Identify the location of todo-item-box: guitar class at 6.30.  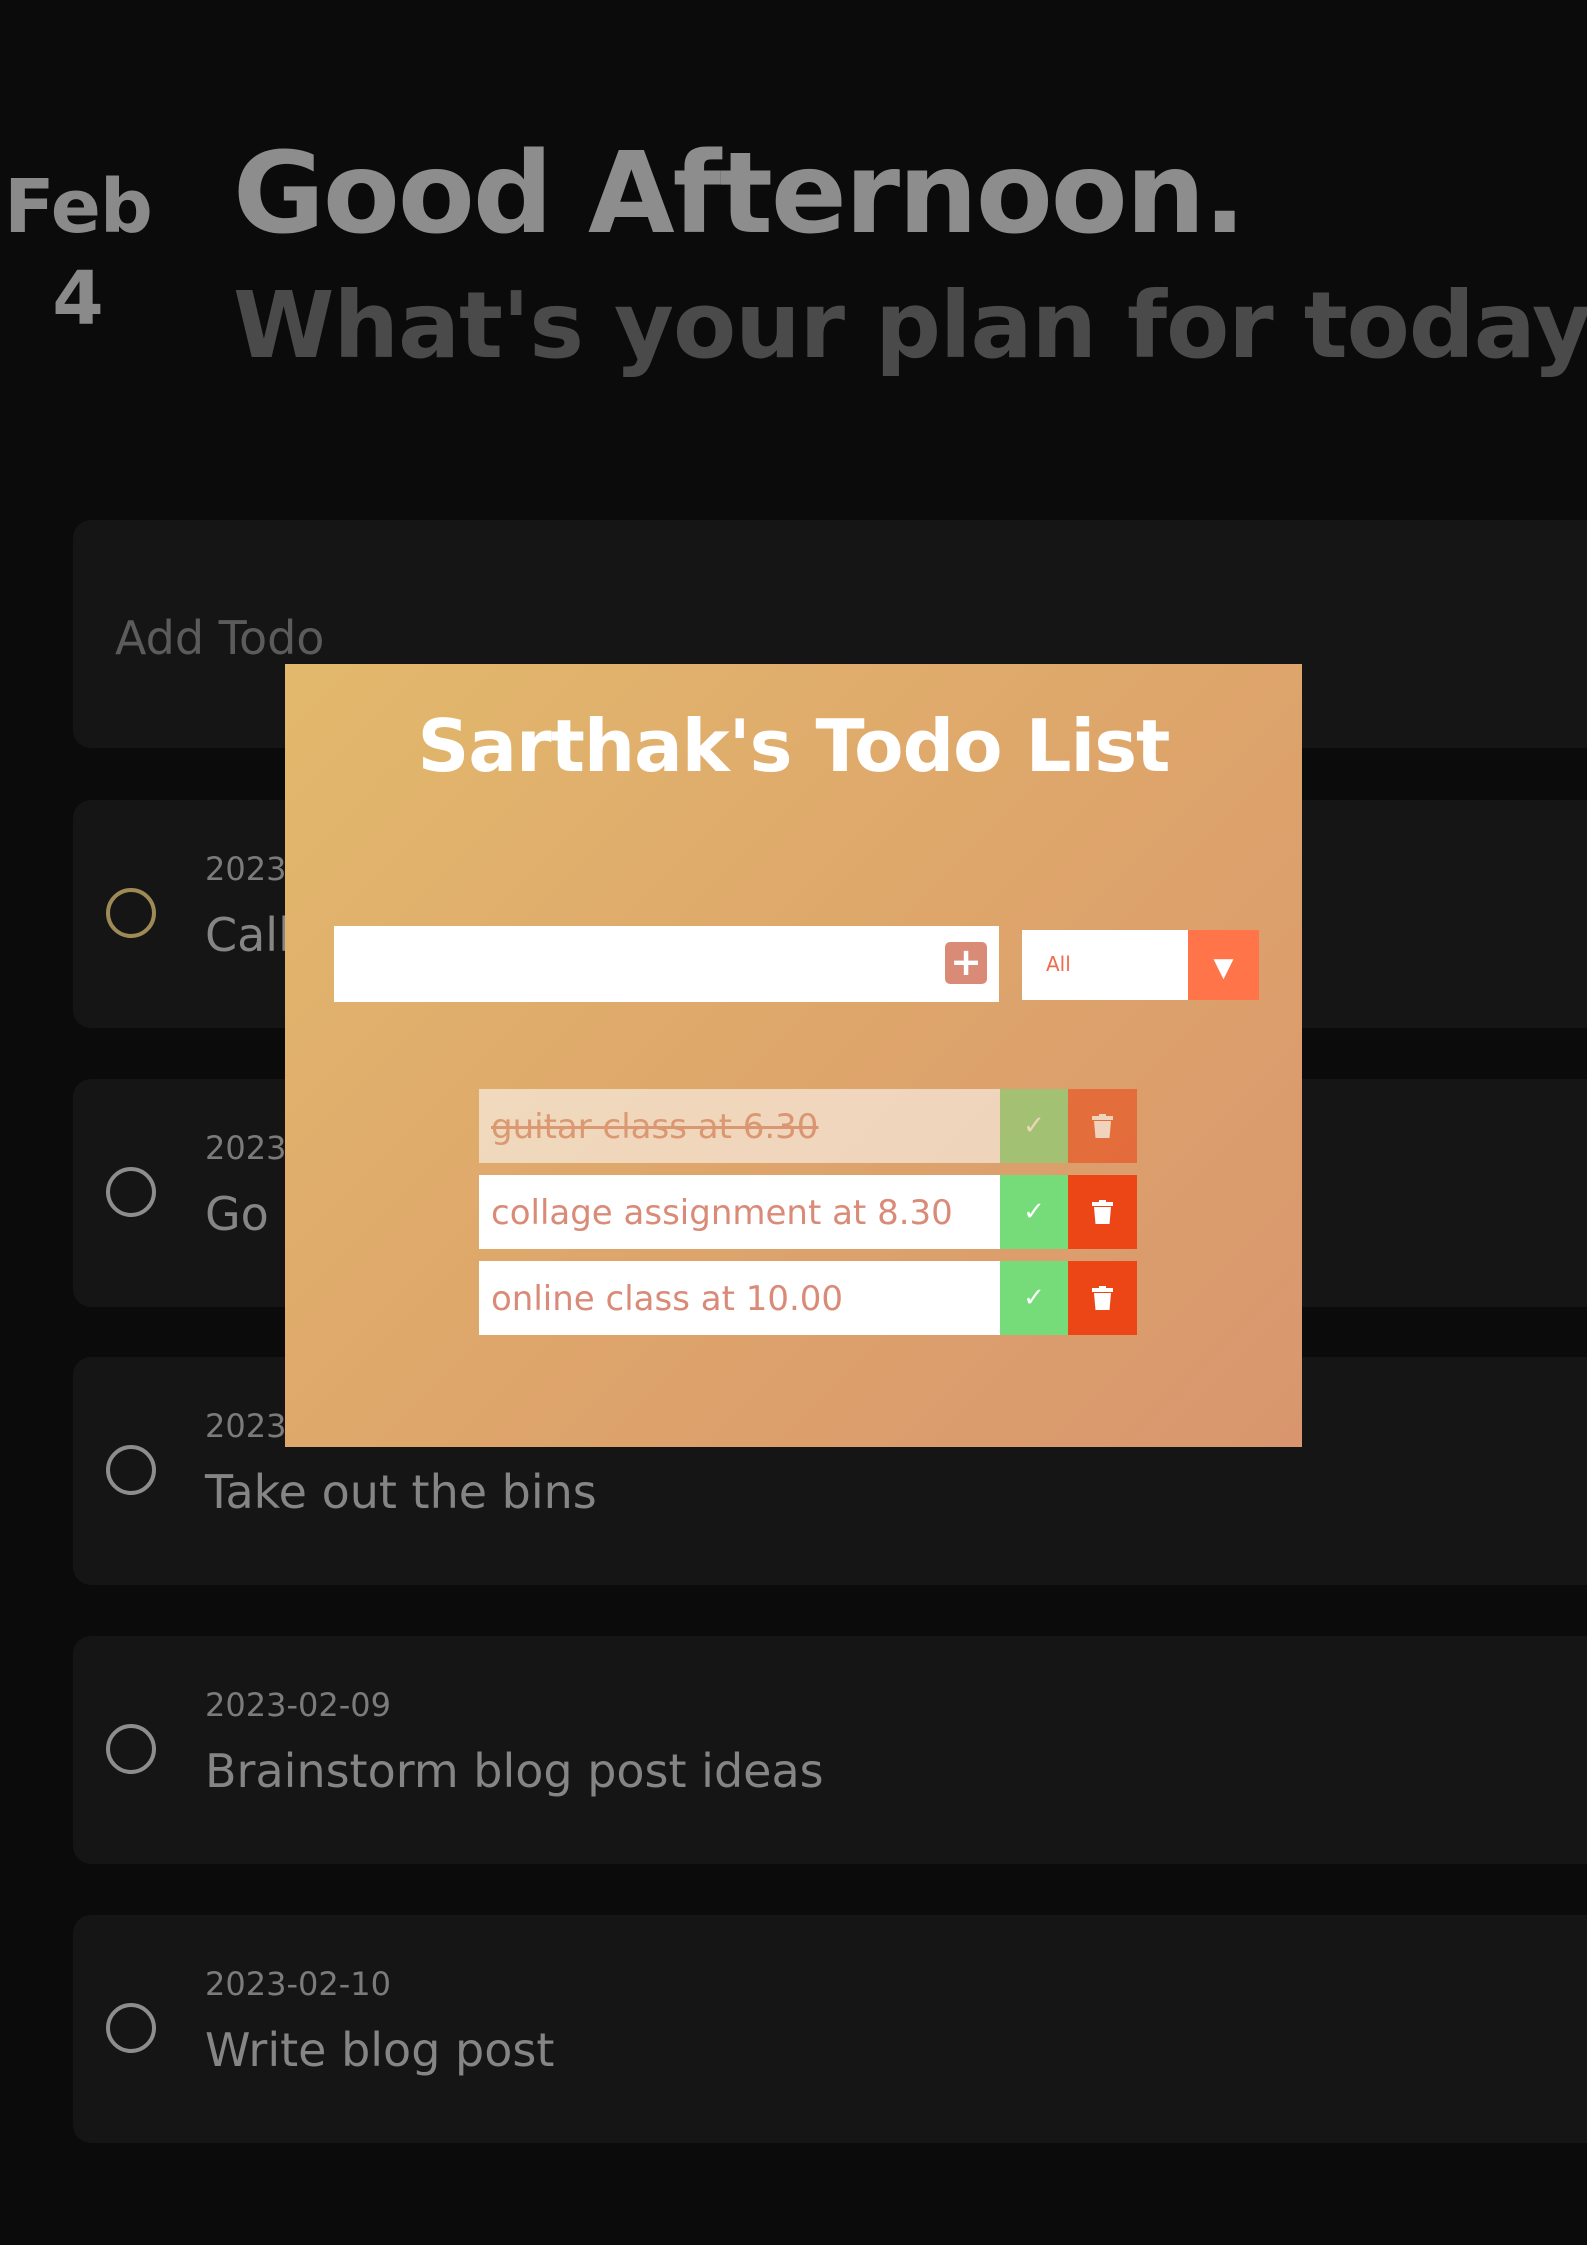
(739, 1126).